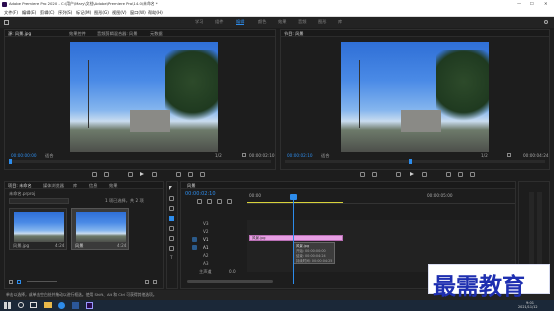  I want to click on workspace-tab-libraries: 库, so click(340, 21).